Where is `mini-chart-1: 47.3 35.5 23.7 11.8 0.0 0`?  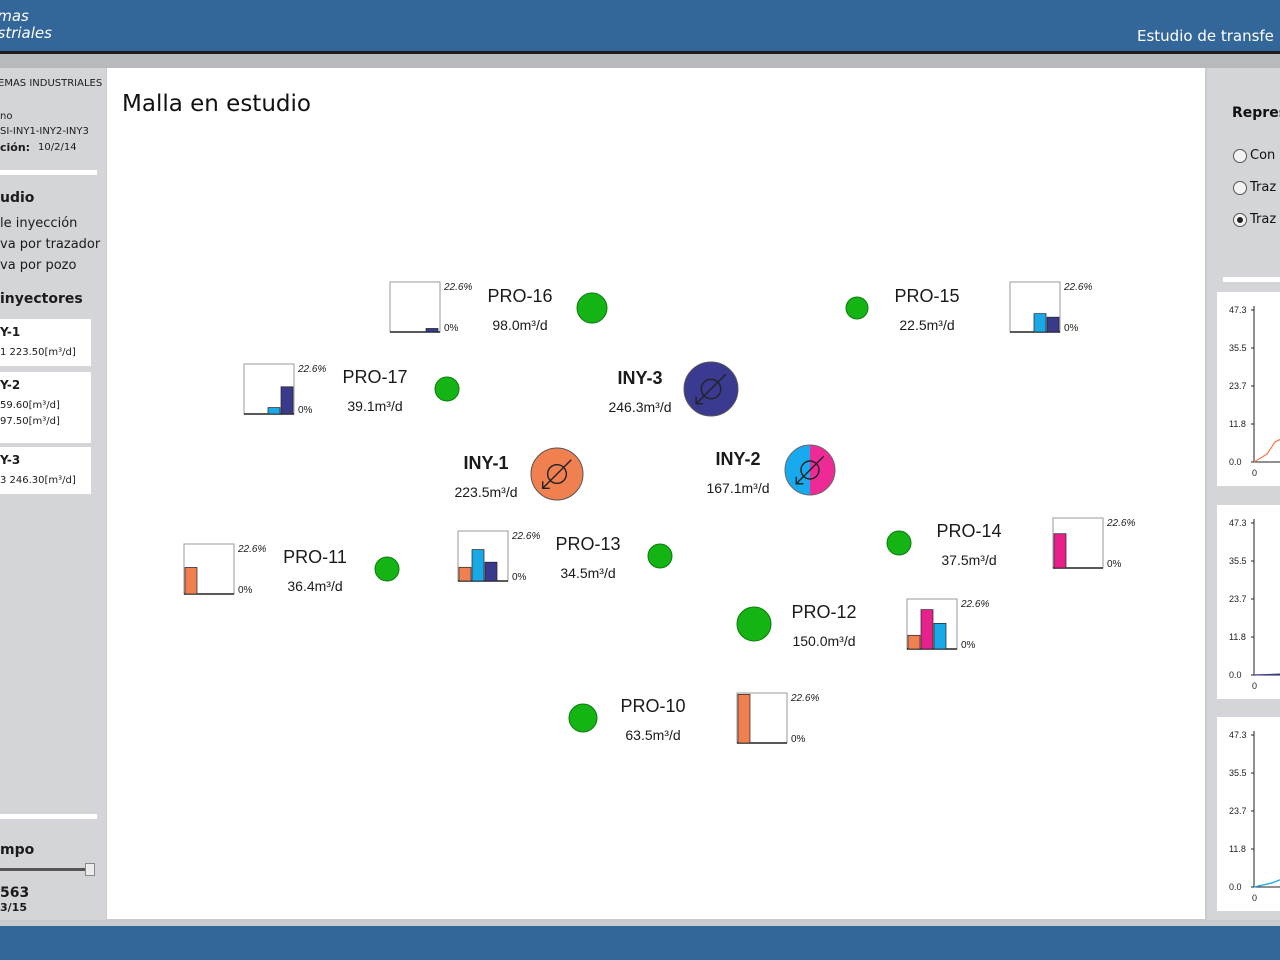
mini-chart-1: 47.3 35.5 23.7 11.8 0.0 0 is located at coordinates (1248, 389).